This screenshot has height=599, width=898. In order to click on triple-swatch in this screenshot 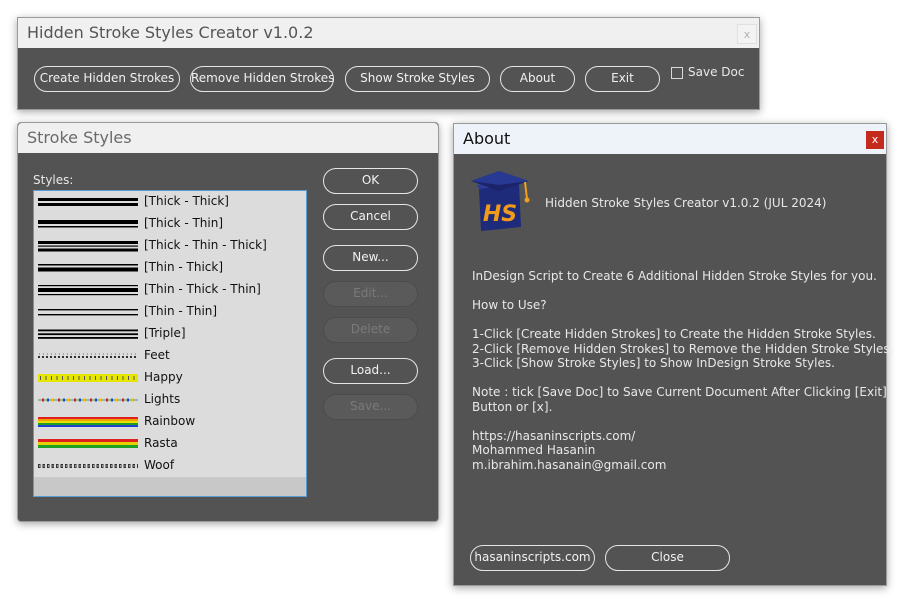, I will do `click(88, 334)`.